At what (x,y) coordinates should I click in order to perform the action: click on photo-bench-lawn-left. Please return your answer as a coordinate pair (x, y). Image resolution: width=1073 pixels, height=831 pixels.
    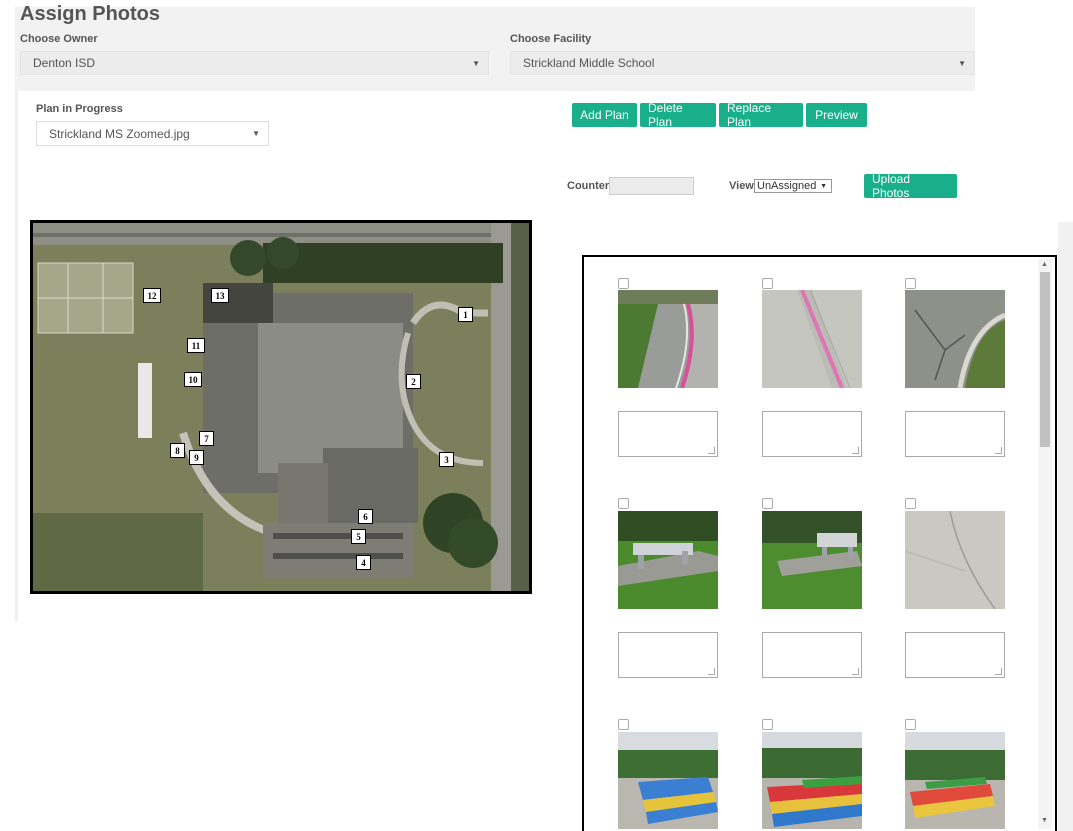
    Looking at the image, I should click on (668, 560).